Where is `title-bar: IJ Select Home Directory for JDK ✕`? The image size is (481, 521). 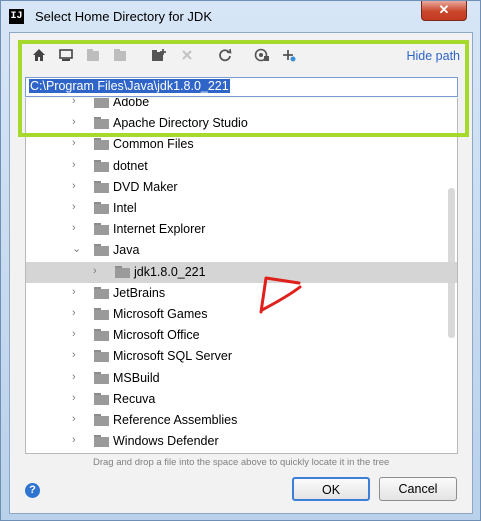 title-bar: IJ Select Home Directory for JDK ✕ is located at coordinates (240, 16).